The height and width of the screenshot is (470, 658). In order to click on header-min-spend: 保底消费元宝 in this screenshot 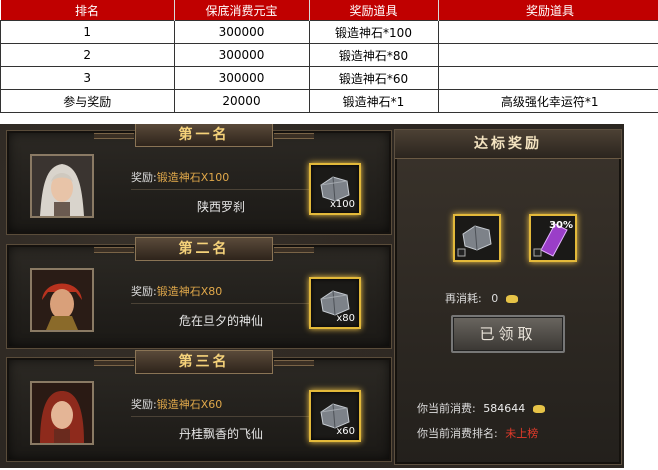, I will do `click(241, 10)`.